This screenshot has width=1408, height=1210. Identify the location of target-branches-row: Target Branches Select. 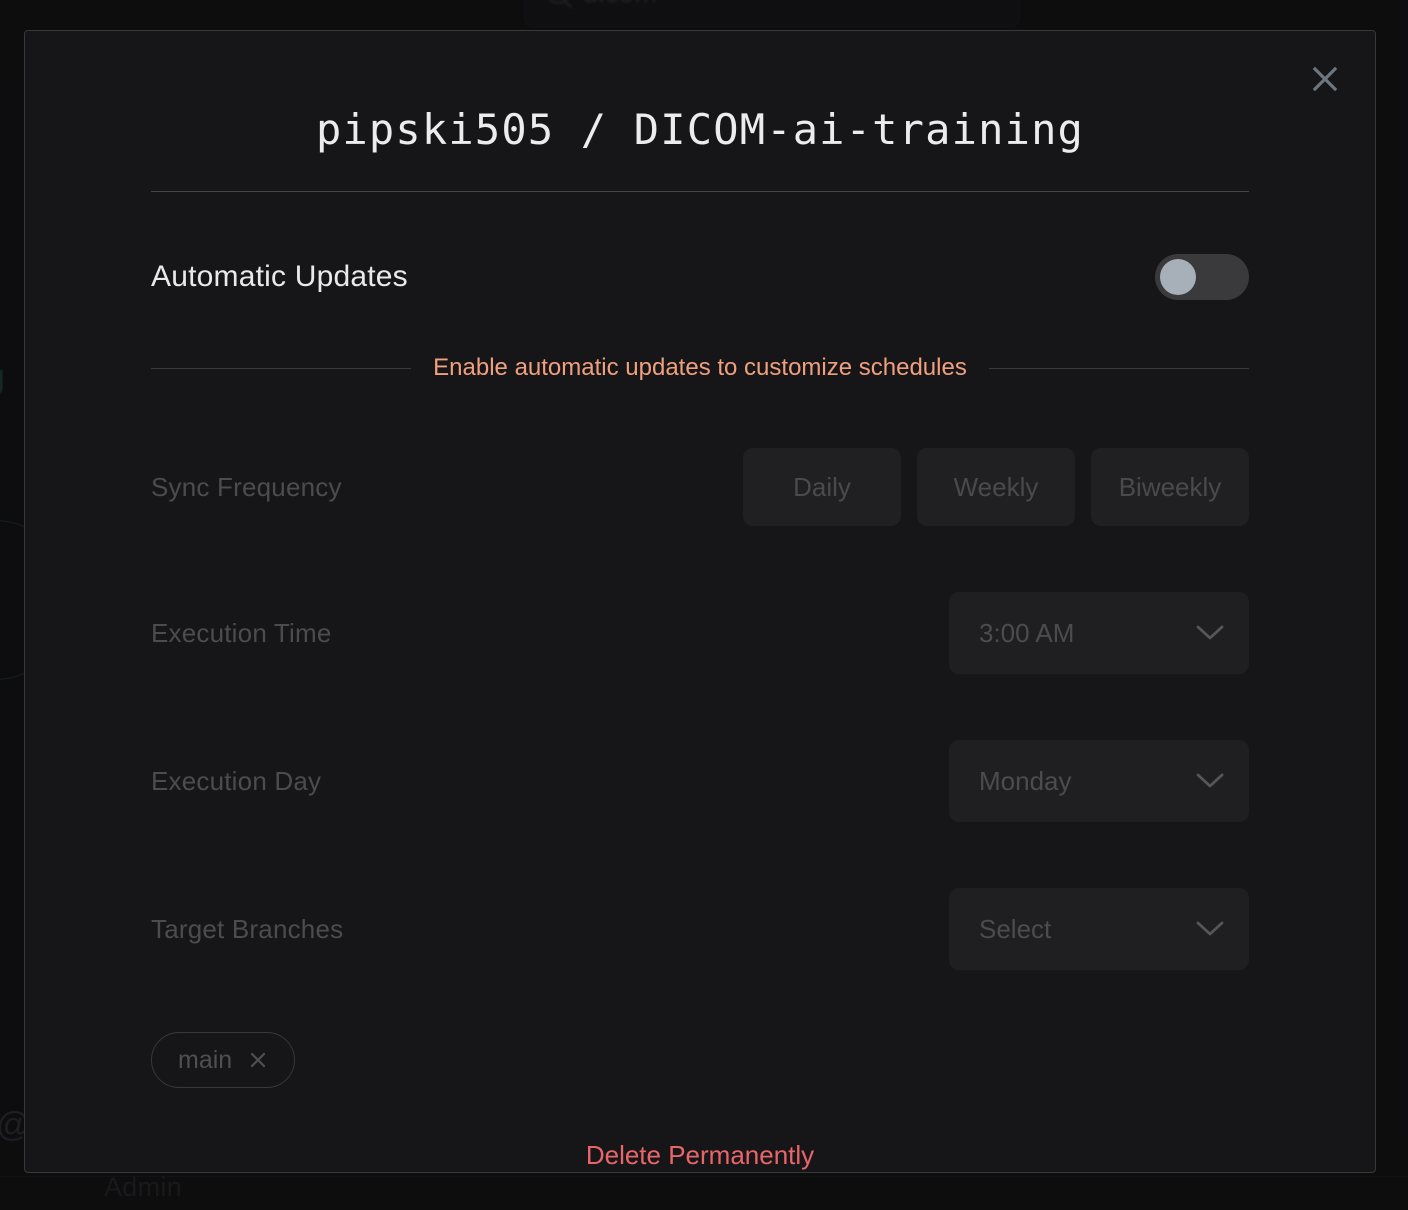
(700, 929).